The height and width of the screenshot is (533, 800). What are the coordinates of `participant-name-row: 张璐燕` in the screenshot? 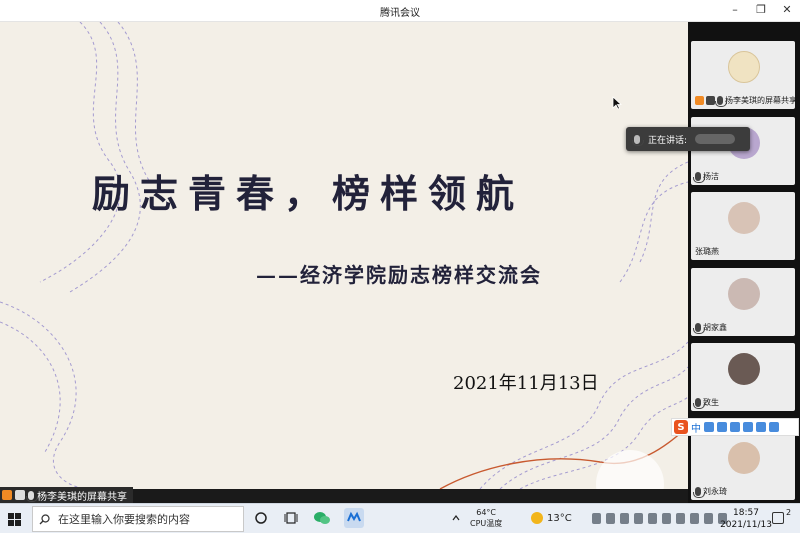 It's located at (707, 251).